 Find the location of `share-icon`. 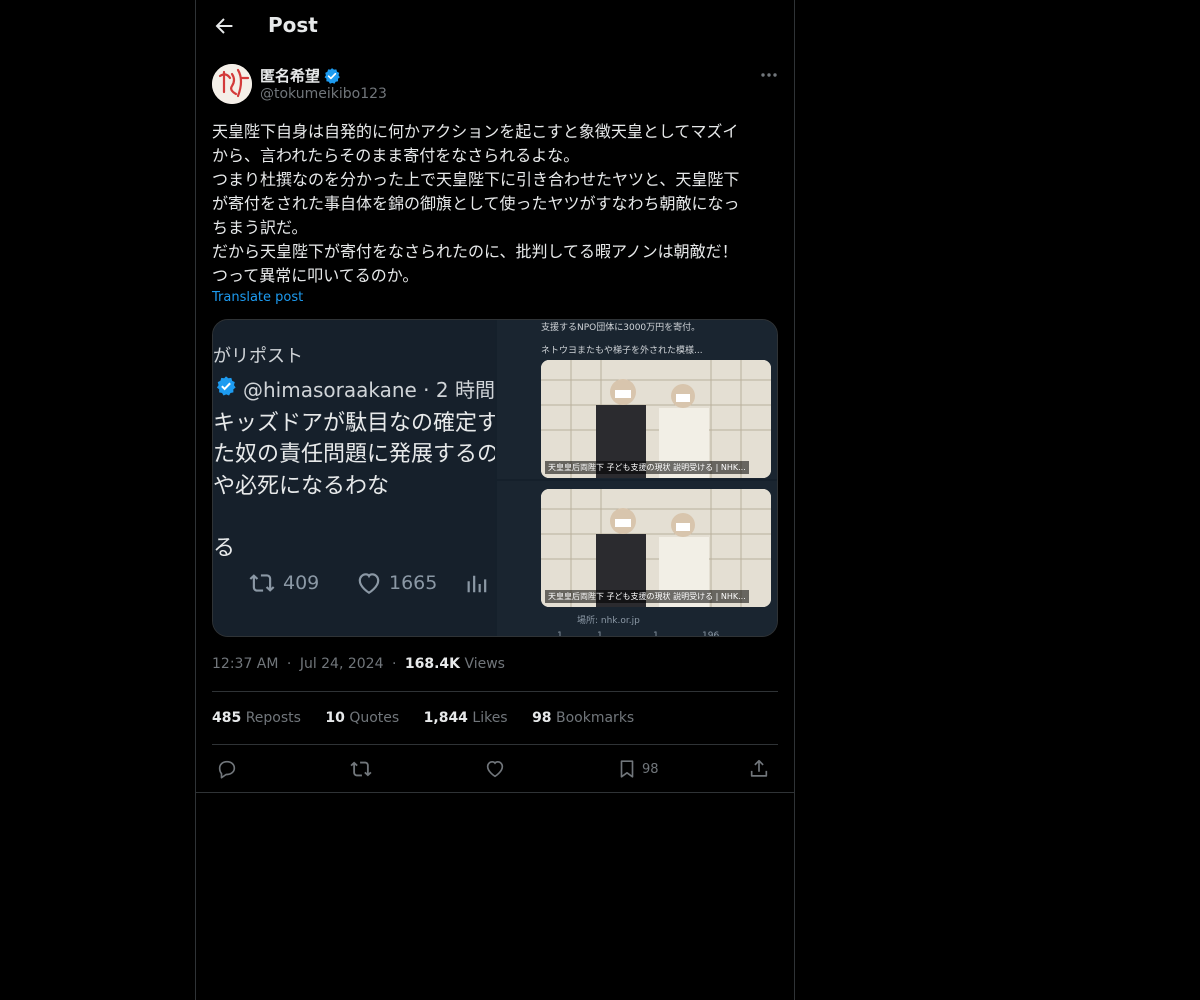

share-icon is located at coordinates (759, 768).